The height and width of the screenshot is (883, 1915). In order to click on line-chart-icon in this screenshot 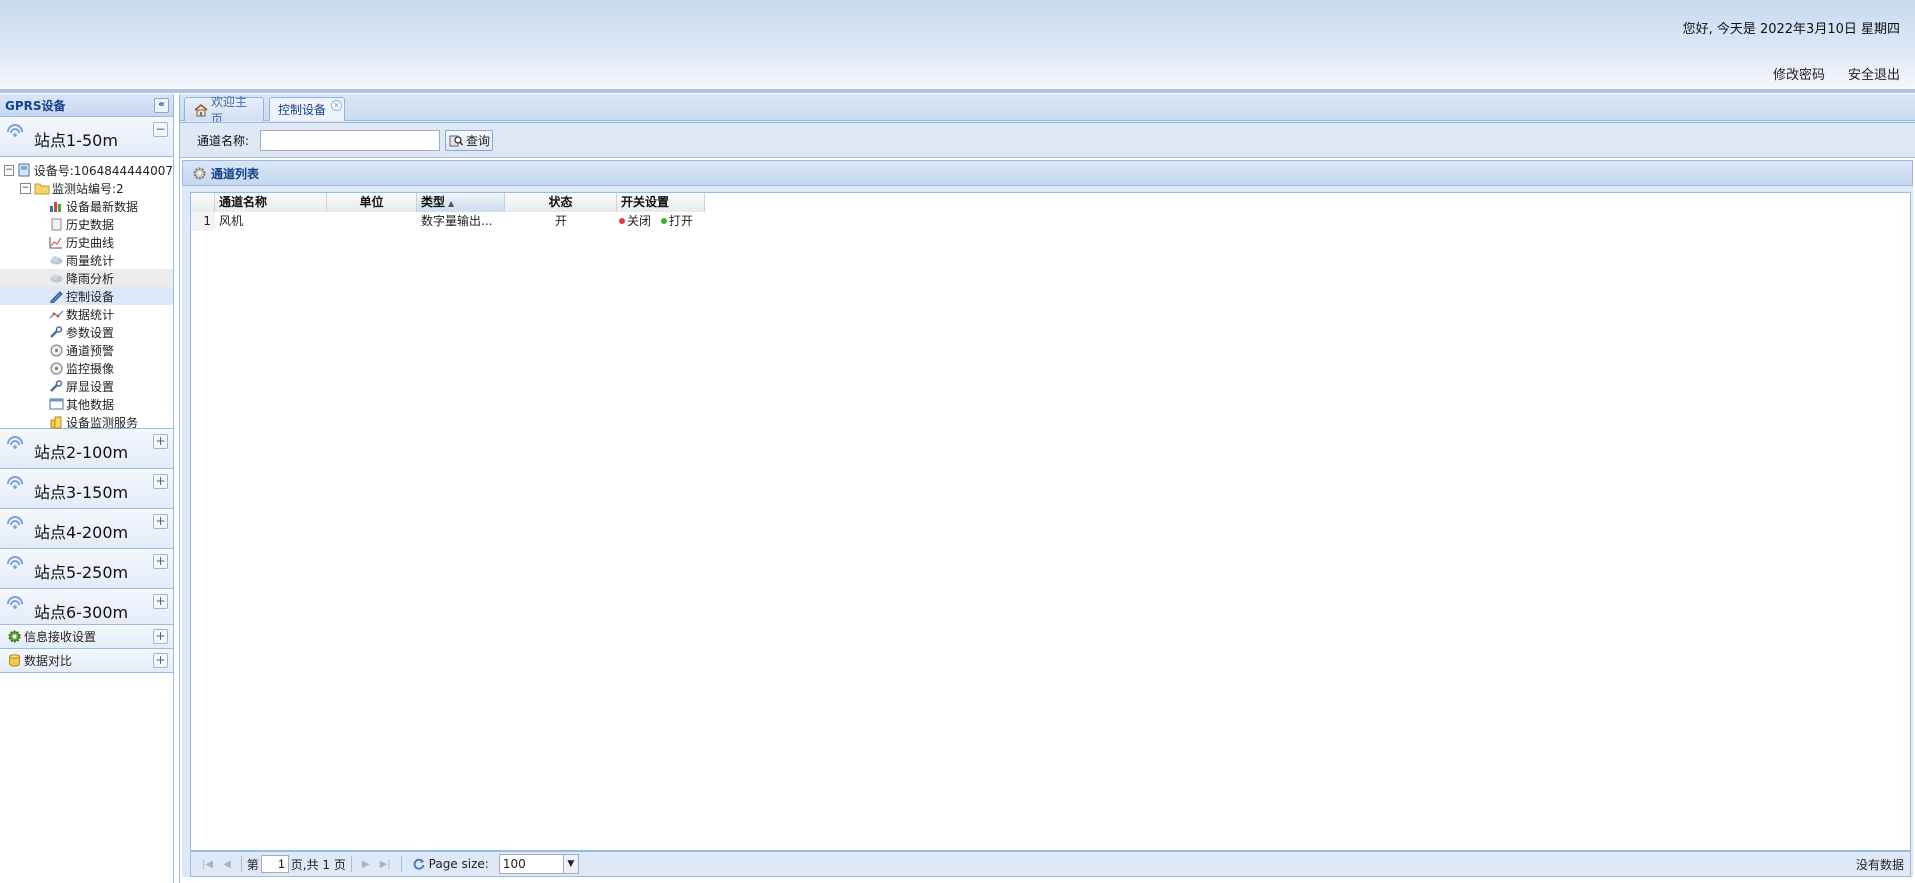, I will do `click(56, 242)`.